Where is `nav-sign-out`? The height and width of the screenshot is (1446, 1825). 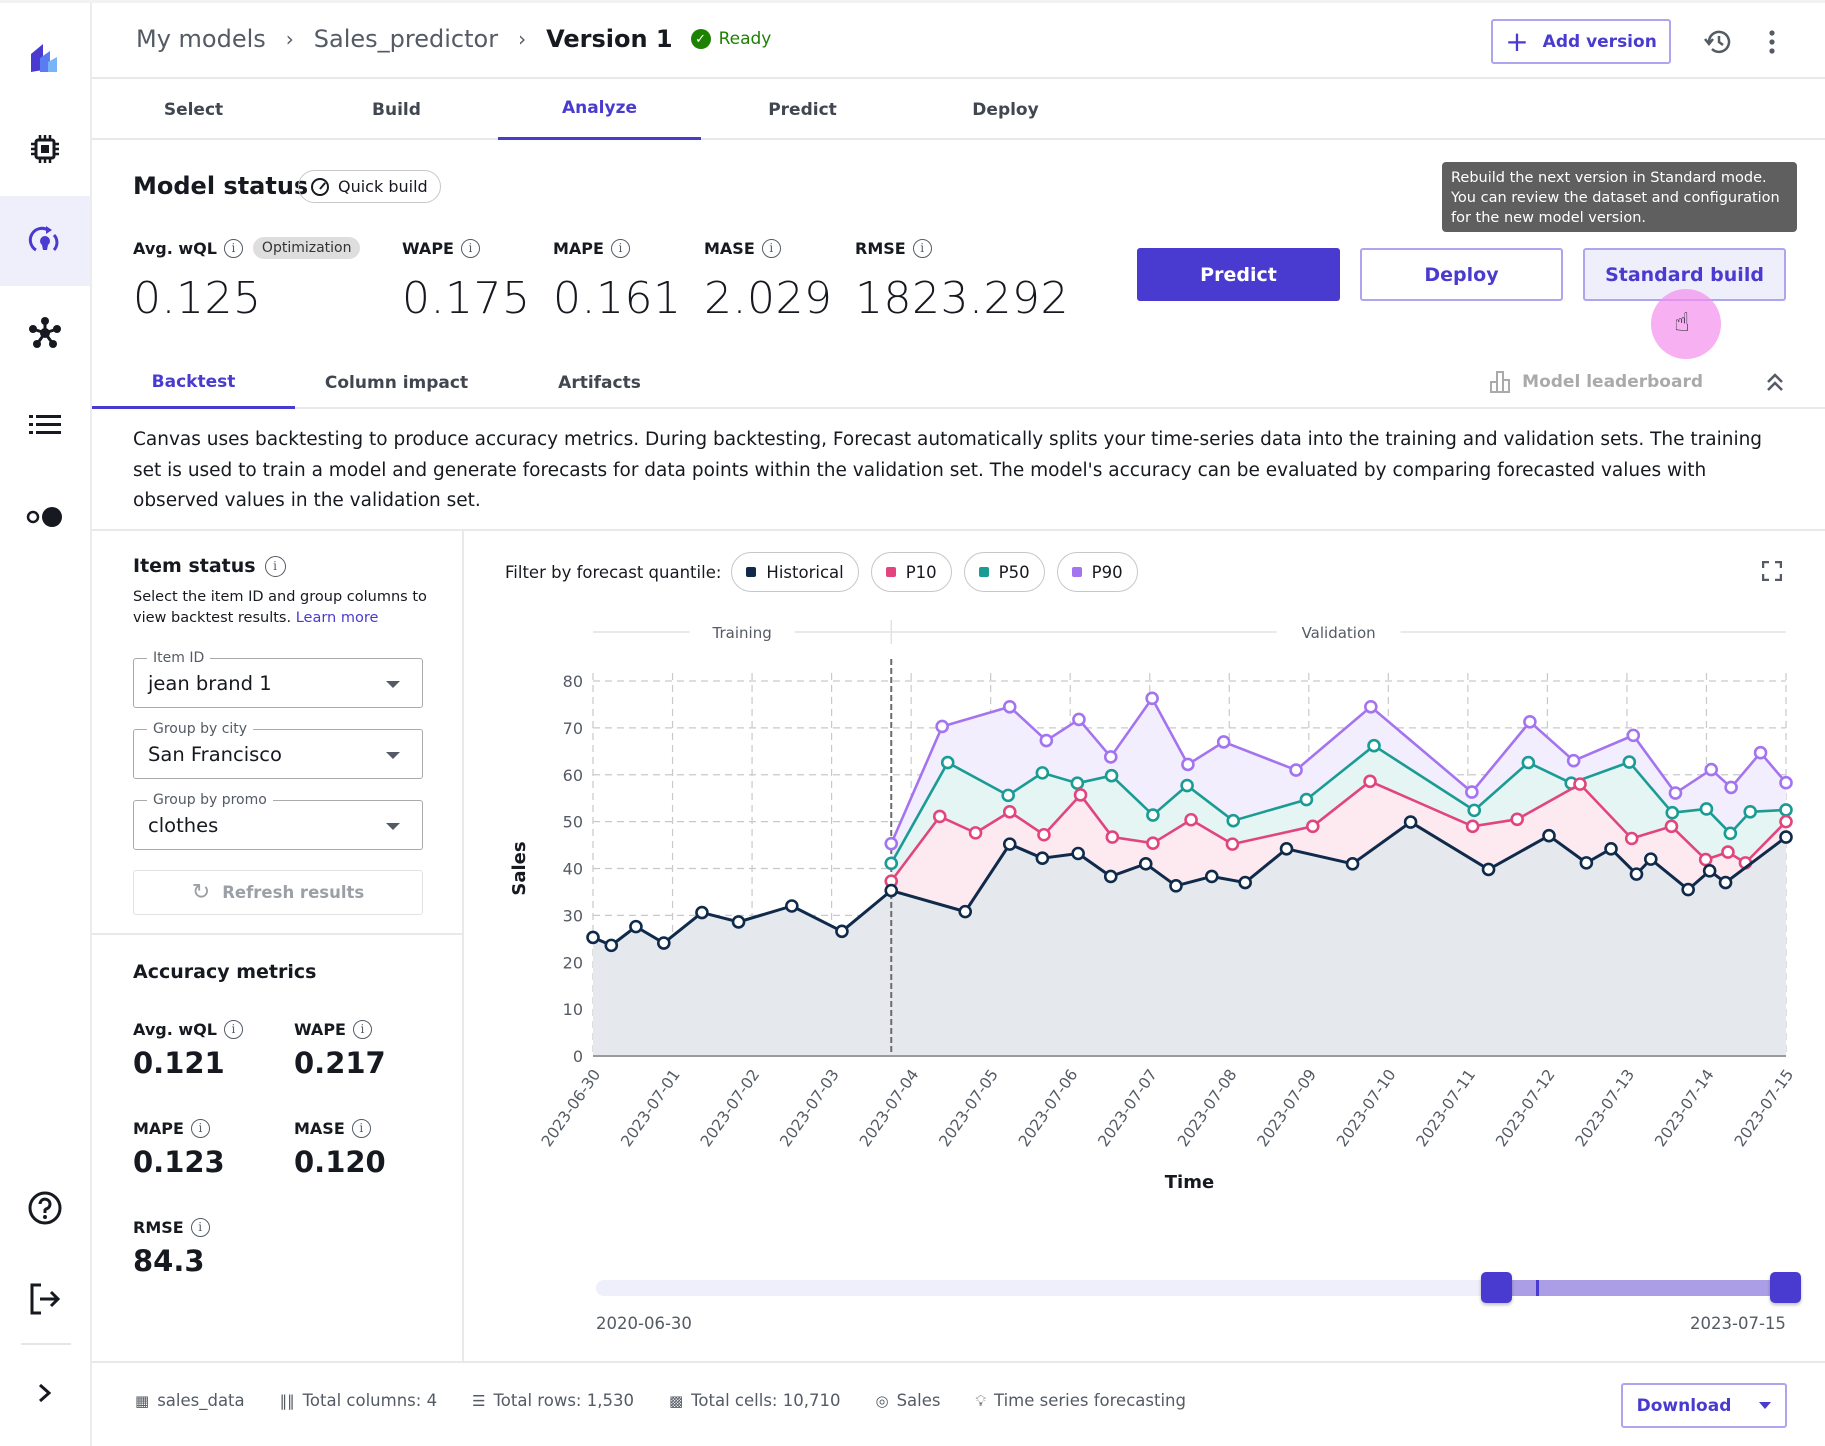 nav-sign-out is located at coordinates (45, 1299).